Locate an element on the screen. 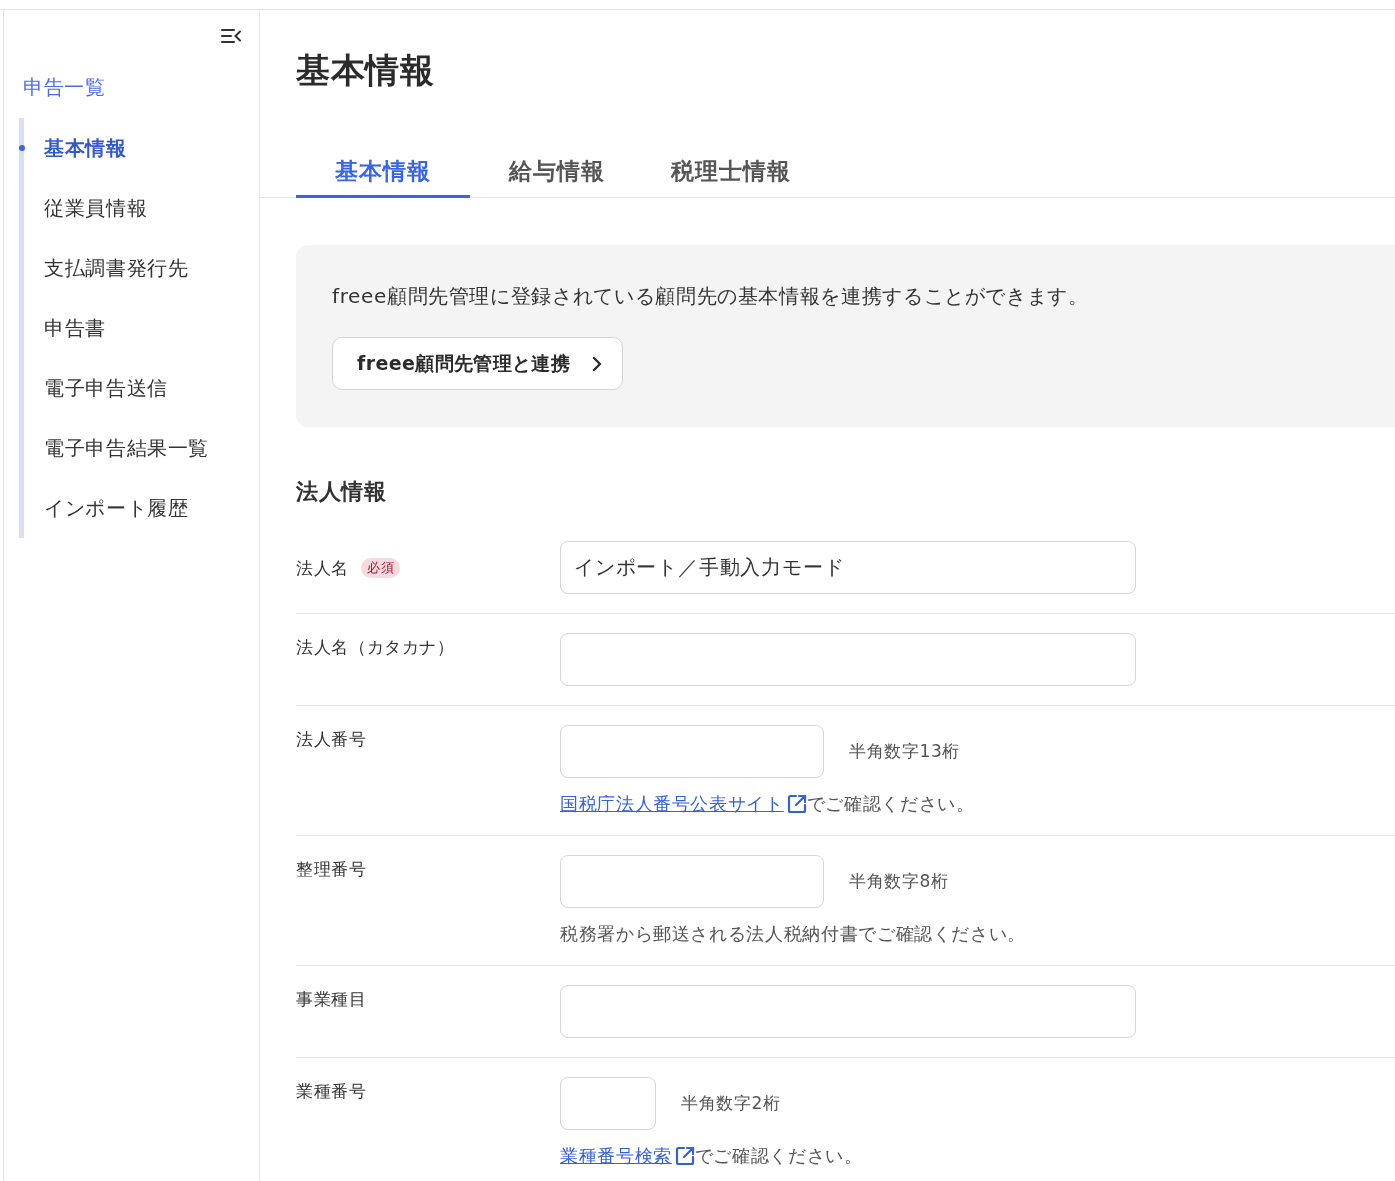 The image size is (1395, 1181). page-title: 基本情報 is located at coordinates (365, 70).